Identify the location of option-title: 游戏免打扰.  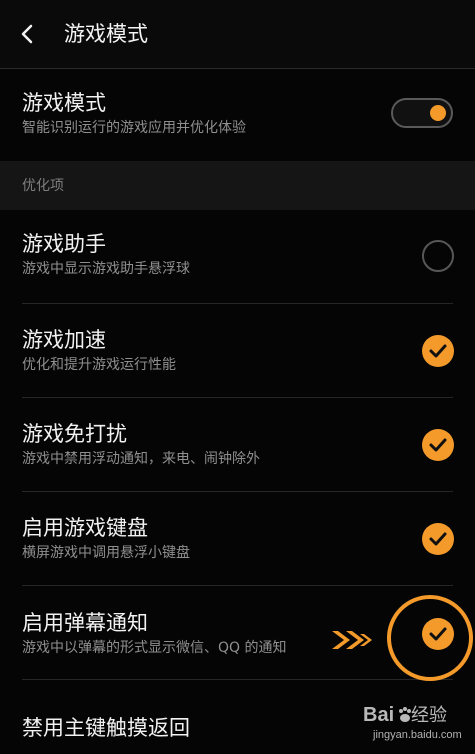
(74, 434).